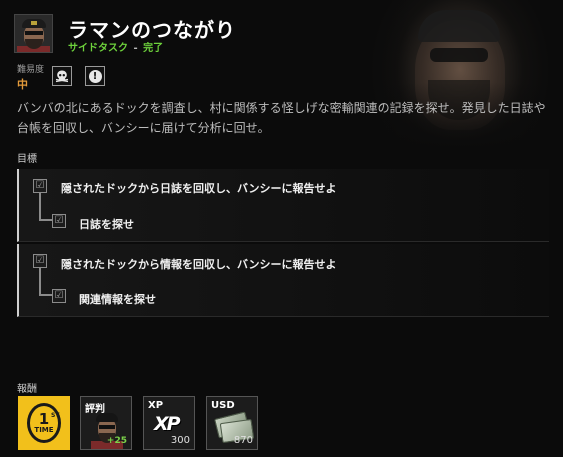 The image size is (563, 457). Describe the element at coordinates (95, 76) in the screenshot. I see `alert-icon: !` at that location.